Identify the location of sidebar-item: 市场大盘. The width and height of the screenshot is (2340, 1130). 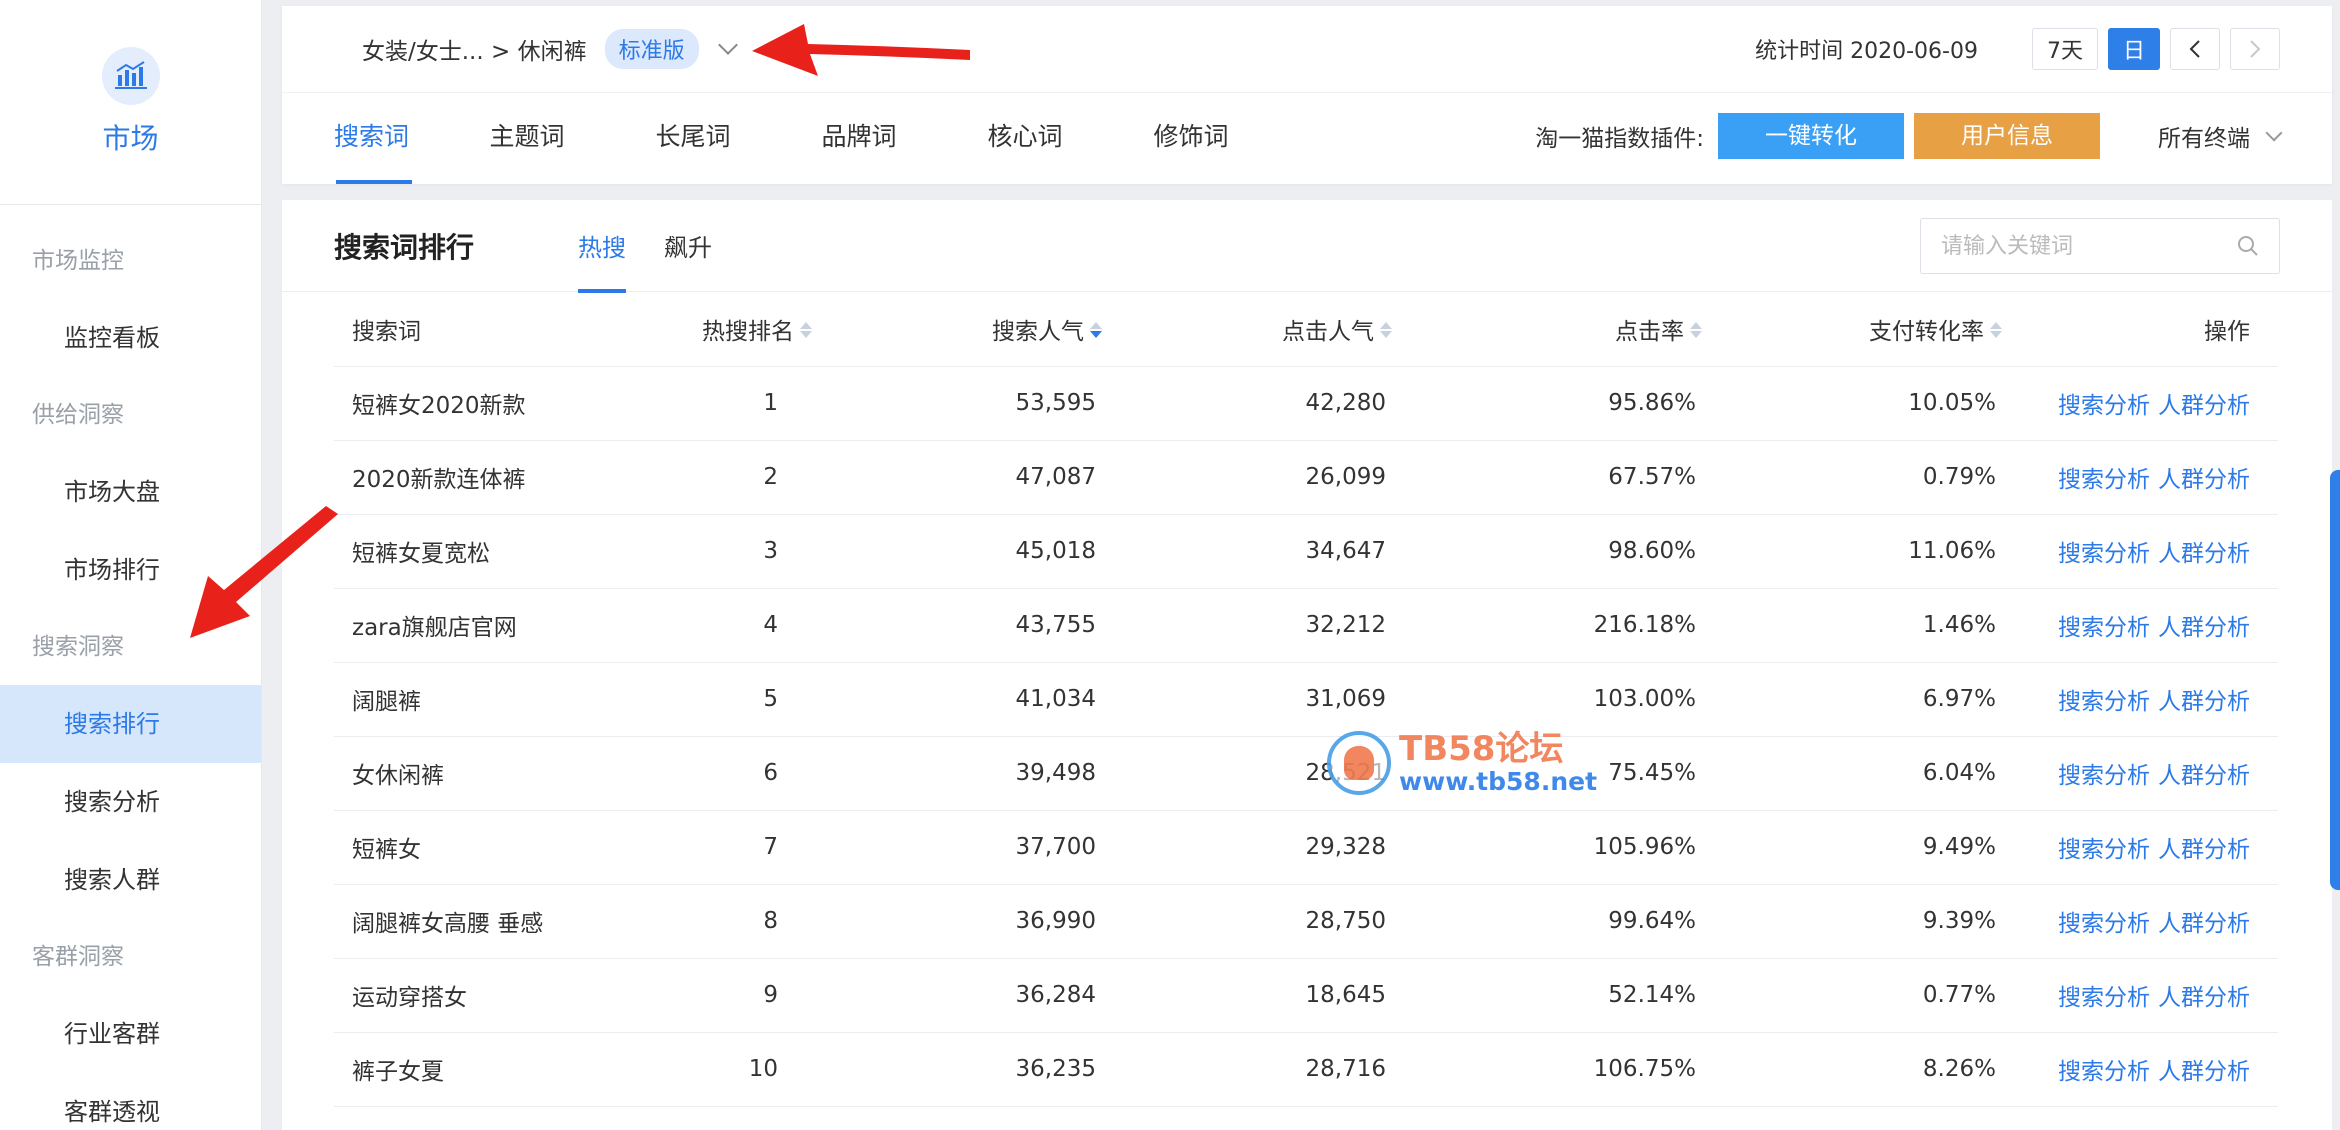
(130, 492).